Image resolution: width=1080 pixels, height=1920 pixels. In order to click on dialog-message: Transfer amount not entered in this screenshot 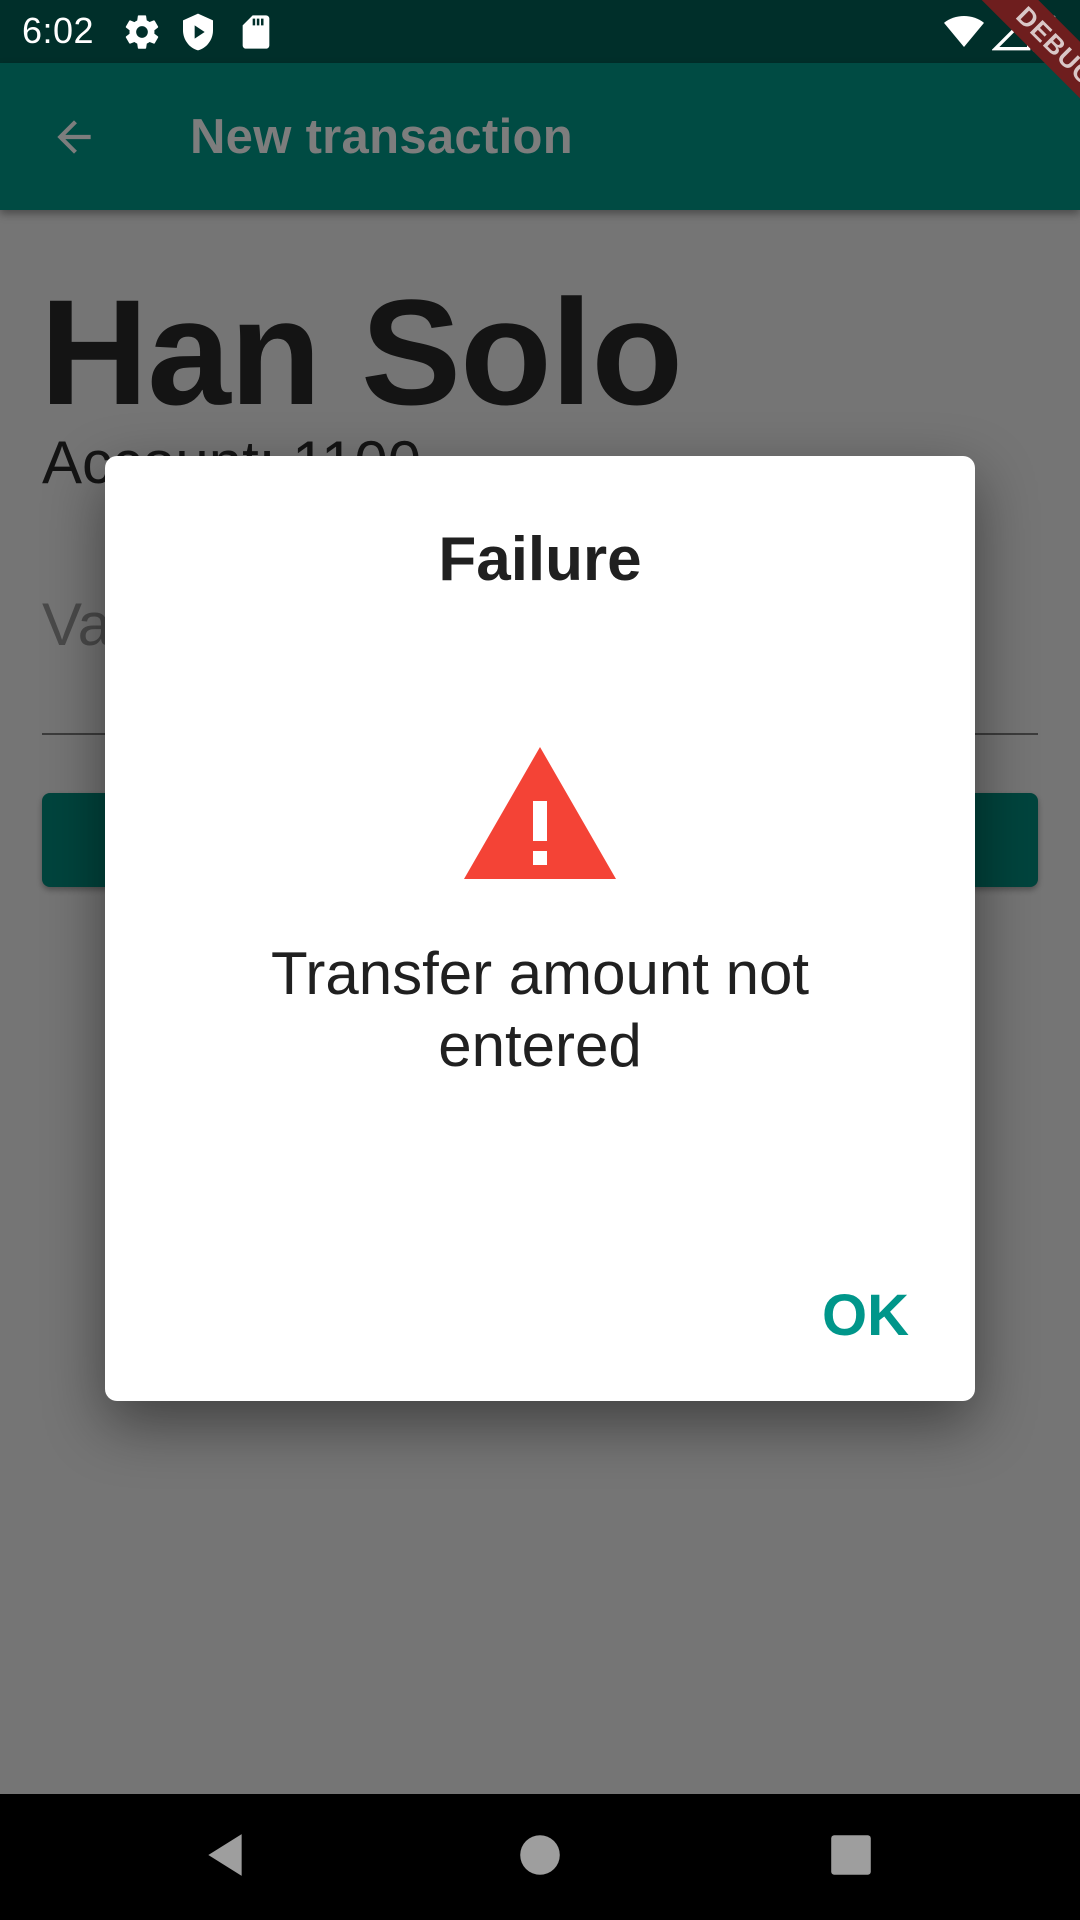, I will do `click(540, 1009)`.